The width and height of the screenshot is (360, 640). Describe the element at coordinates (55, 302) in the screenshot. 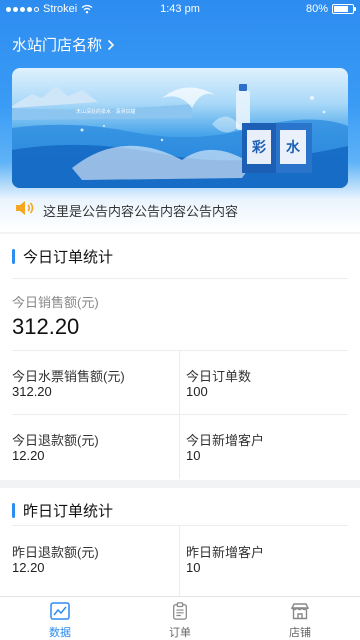

I see `today-sales-label: 今日销售额(元)` at that location.